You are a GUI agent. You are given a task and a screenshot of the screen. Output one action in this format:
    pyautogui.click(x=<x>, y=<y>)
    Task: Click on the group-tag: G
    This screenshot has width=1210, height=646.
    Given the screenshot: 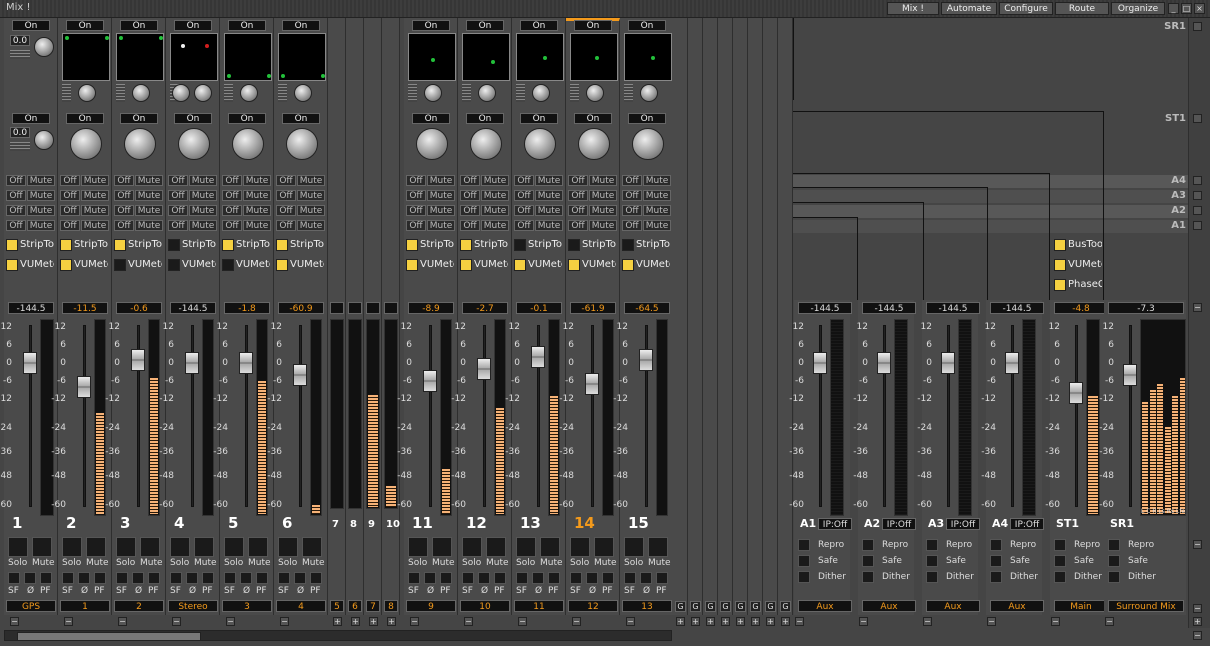 What is the action you would take?
    pyautogui.click(x=755, y=606)
    